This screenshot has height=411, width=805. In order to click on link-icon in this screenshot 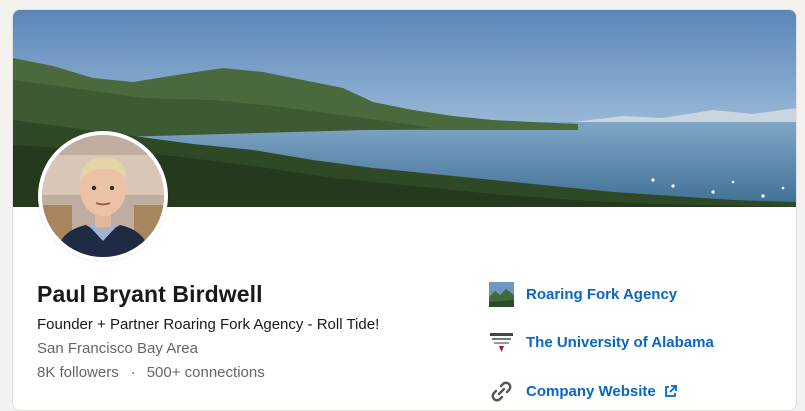, I will do `click(501, 391)`.